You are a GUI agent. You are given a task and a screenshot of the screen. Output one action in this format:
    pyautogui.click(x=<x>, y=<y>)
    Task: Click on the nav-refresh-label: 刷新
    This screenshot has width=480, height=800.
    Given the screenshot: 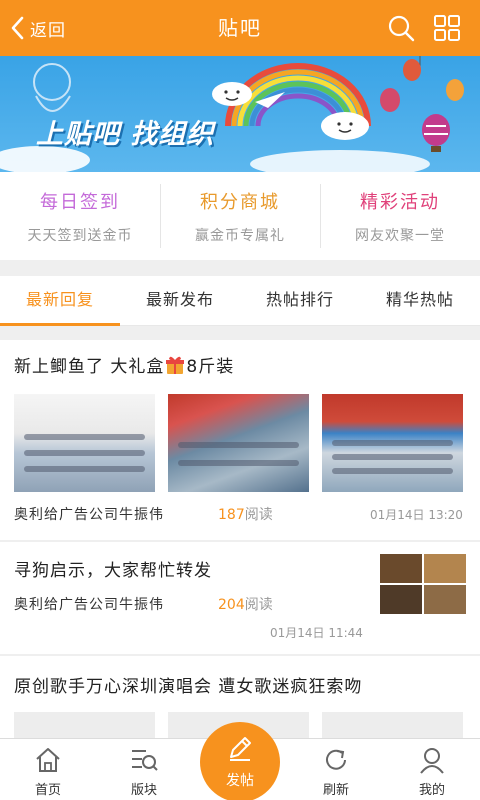 What is the action you would take?
    pyautogui.click(x=335, y=790)
    